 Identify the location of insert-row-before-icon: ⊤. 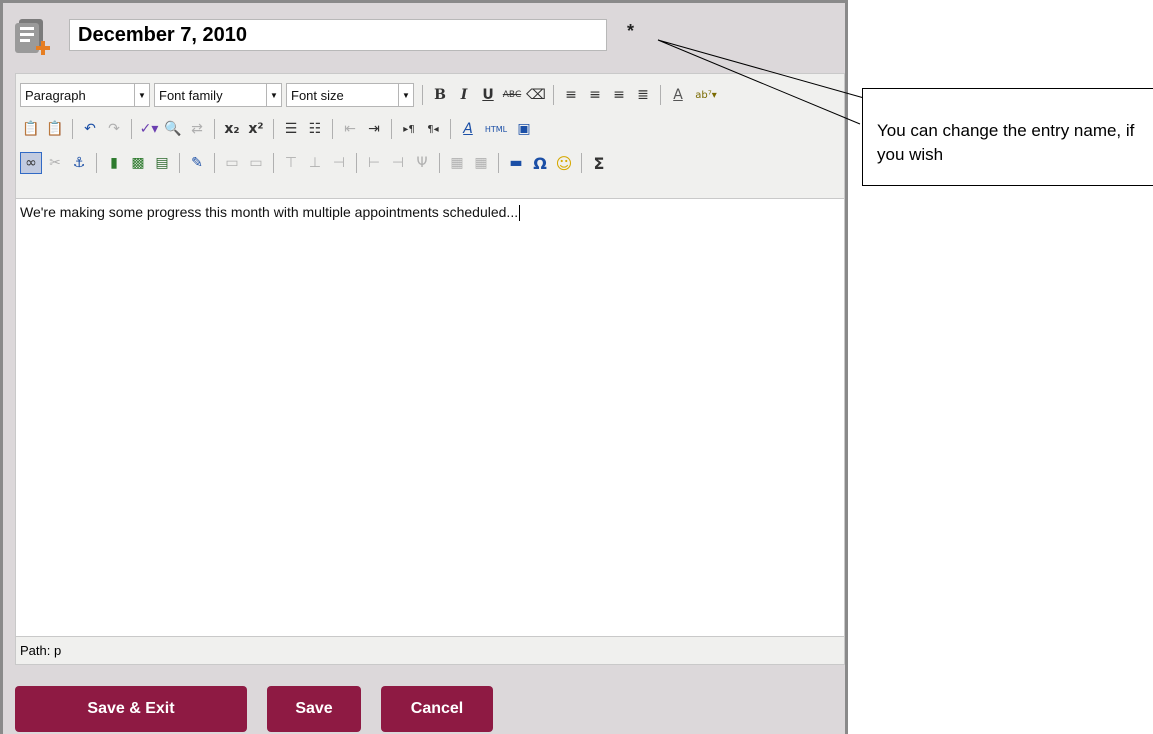
(291, 163).